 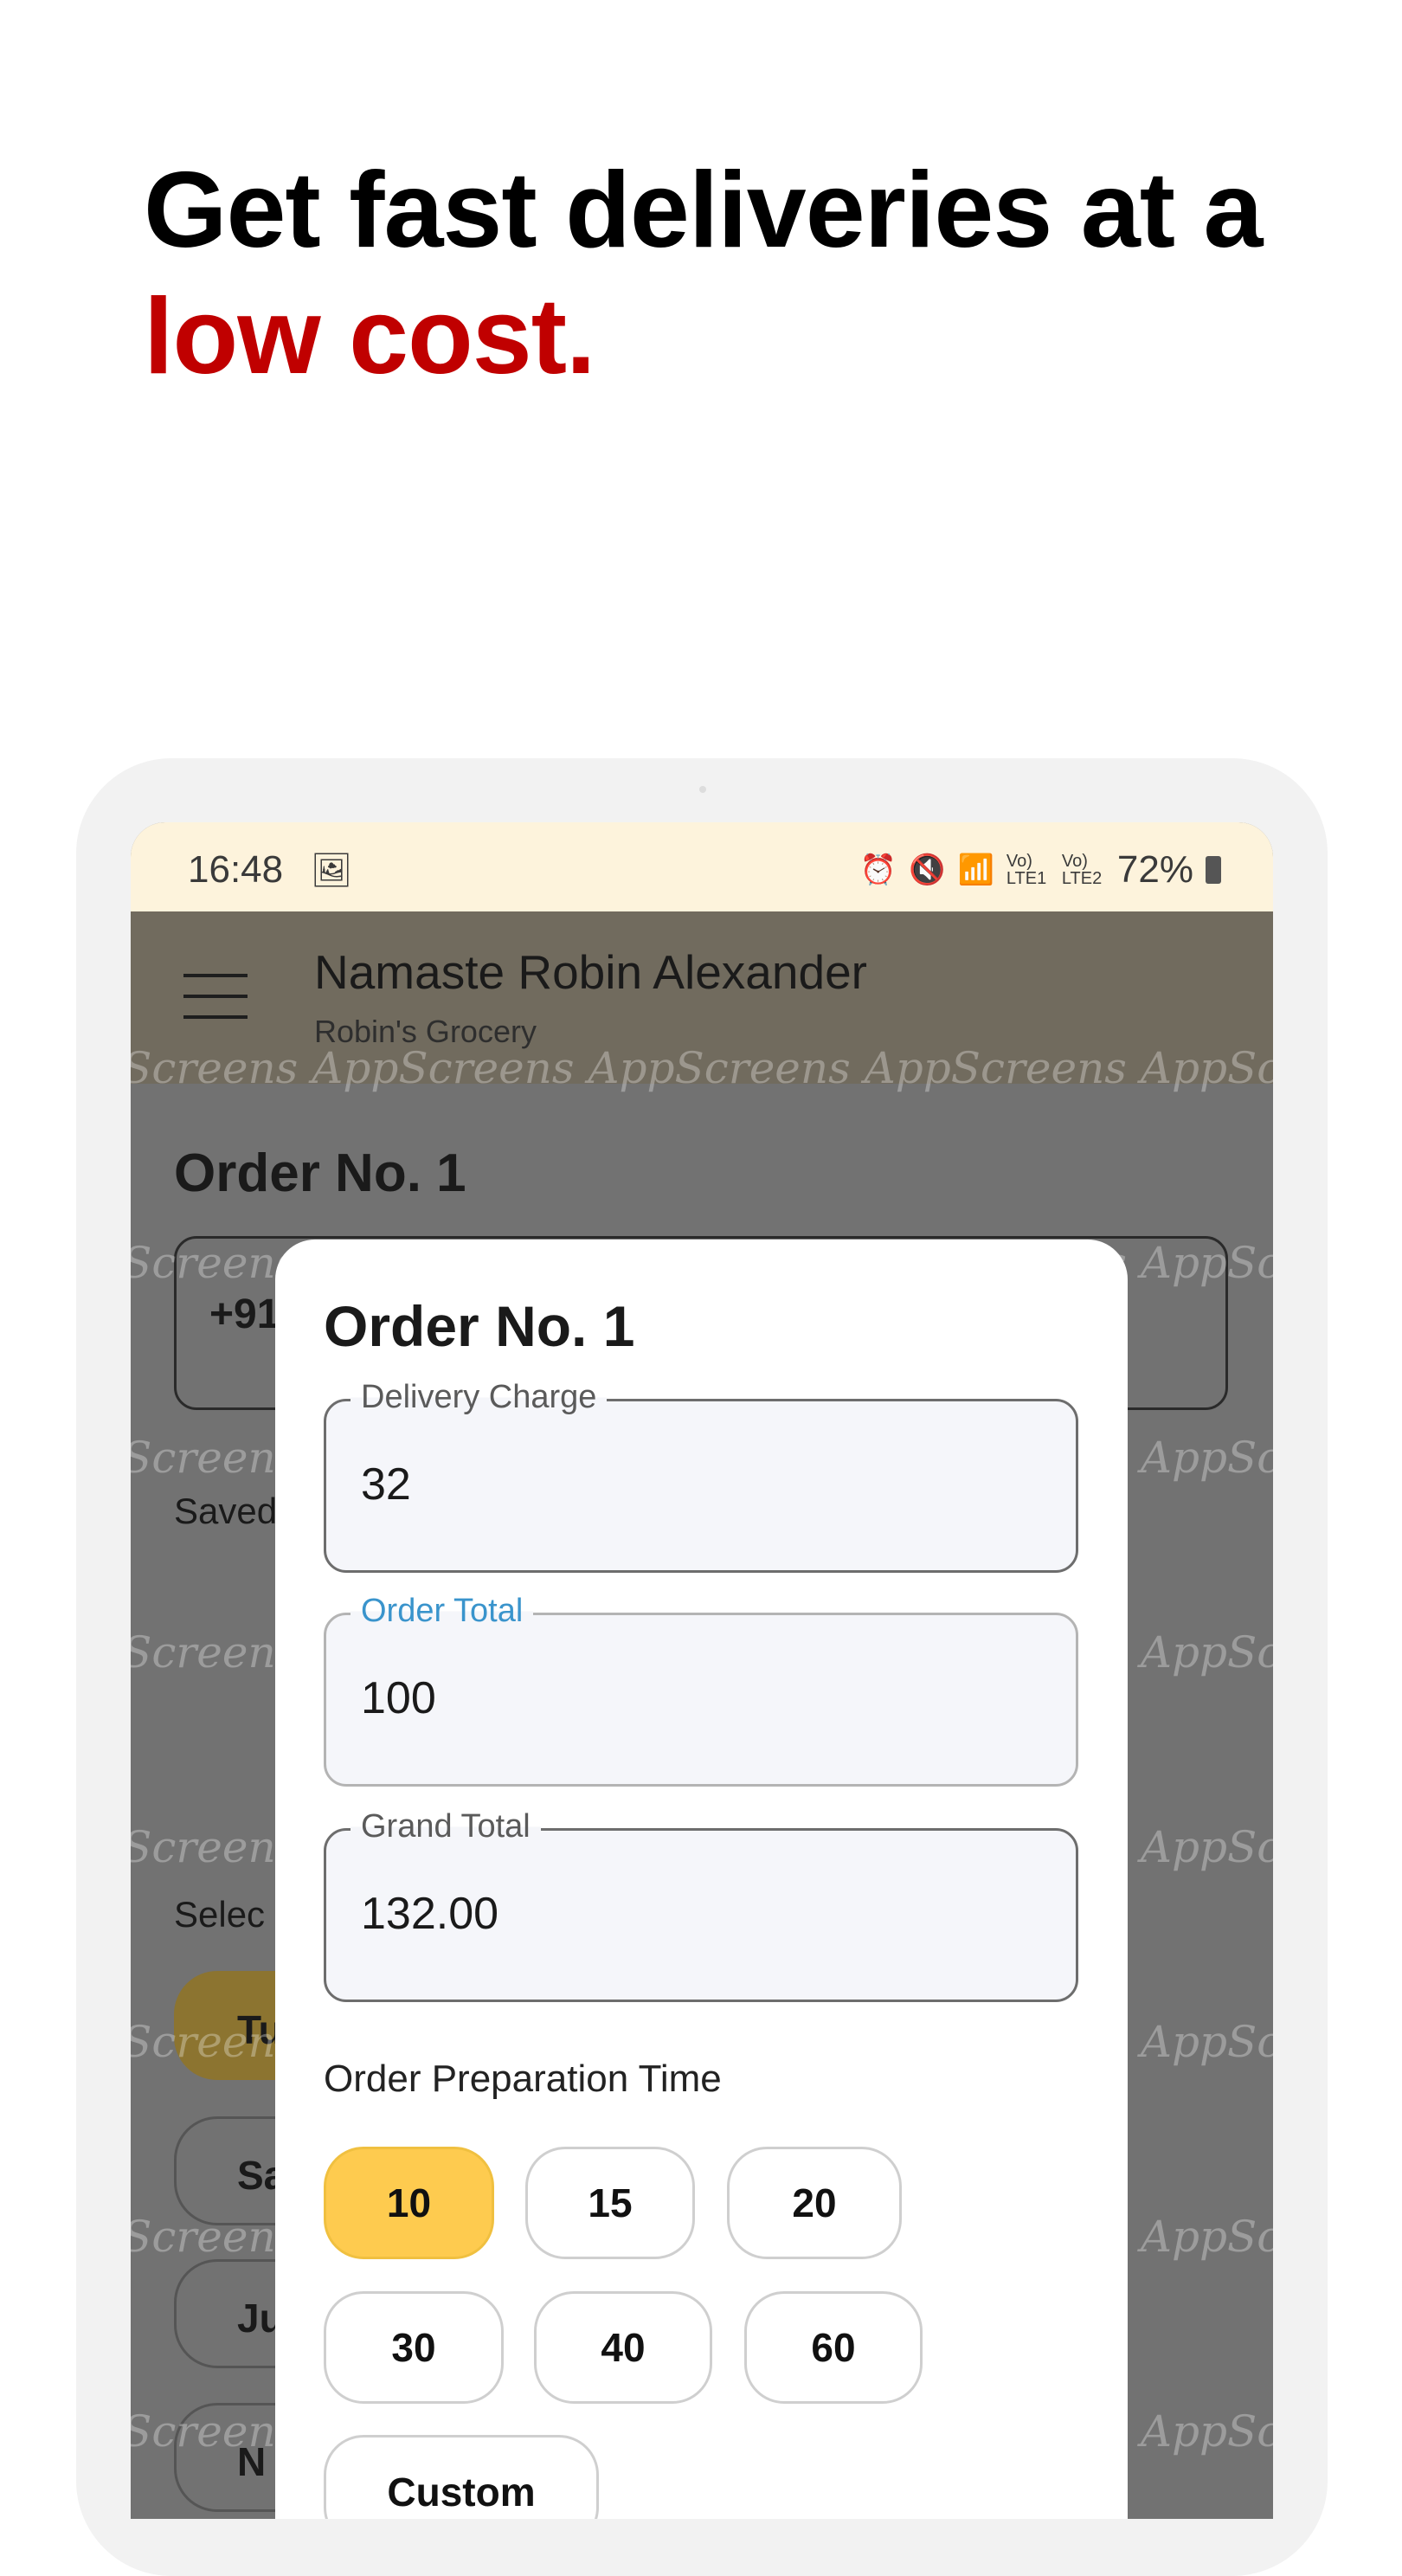 What do you see at coordinates (244, 1314) in the screenshot?
I see `phone-prefix: +91` at bounding box center [244, 1314].